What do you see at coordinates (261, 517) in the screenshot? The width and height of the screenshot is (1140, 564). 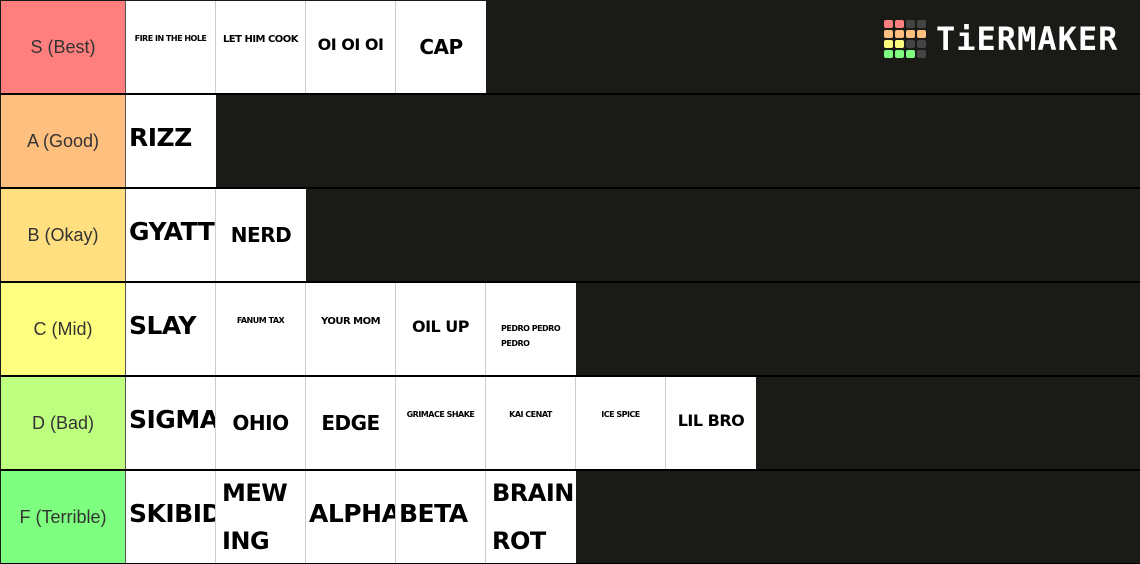 I see `tier-item: MEW ING` at bounding box center [261, 517].